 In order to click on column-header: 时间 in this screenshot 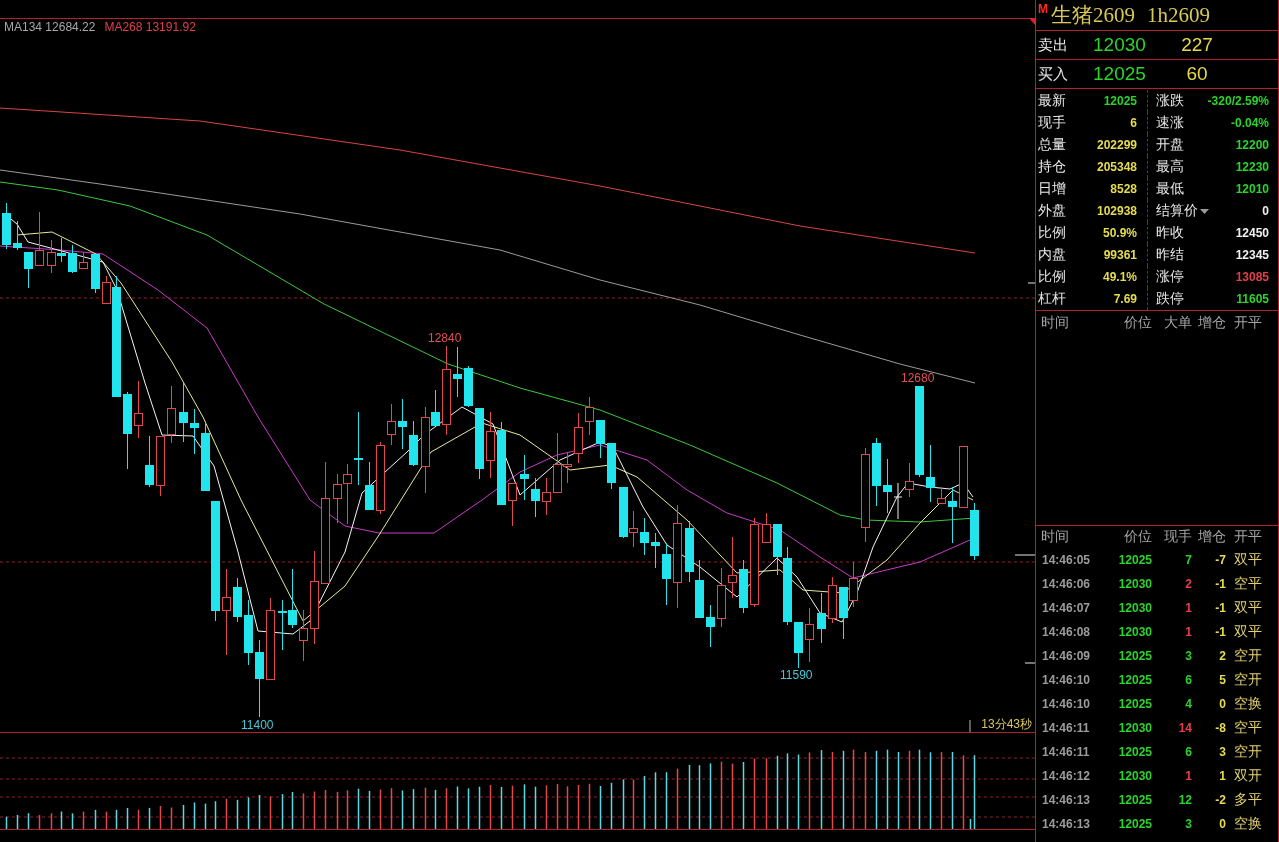, I will do `click(1055, 537)`.